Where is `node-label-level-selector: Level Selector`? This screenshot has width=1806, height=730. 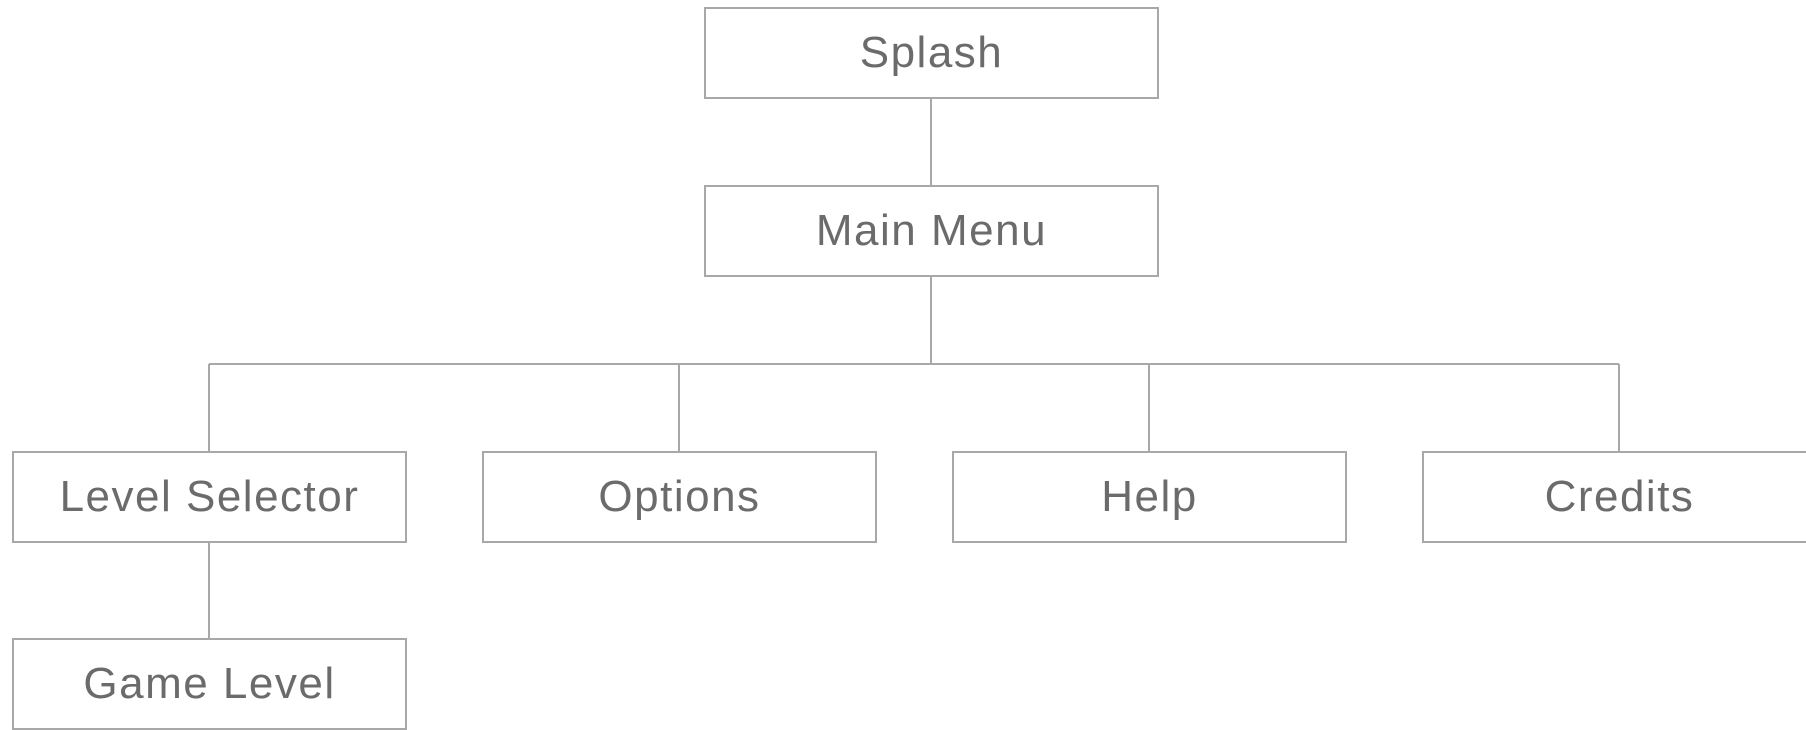 node-label-level-selector: Level Selector is located at coordinates (209, 496).